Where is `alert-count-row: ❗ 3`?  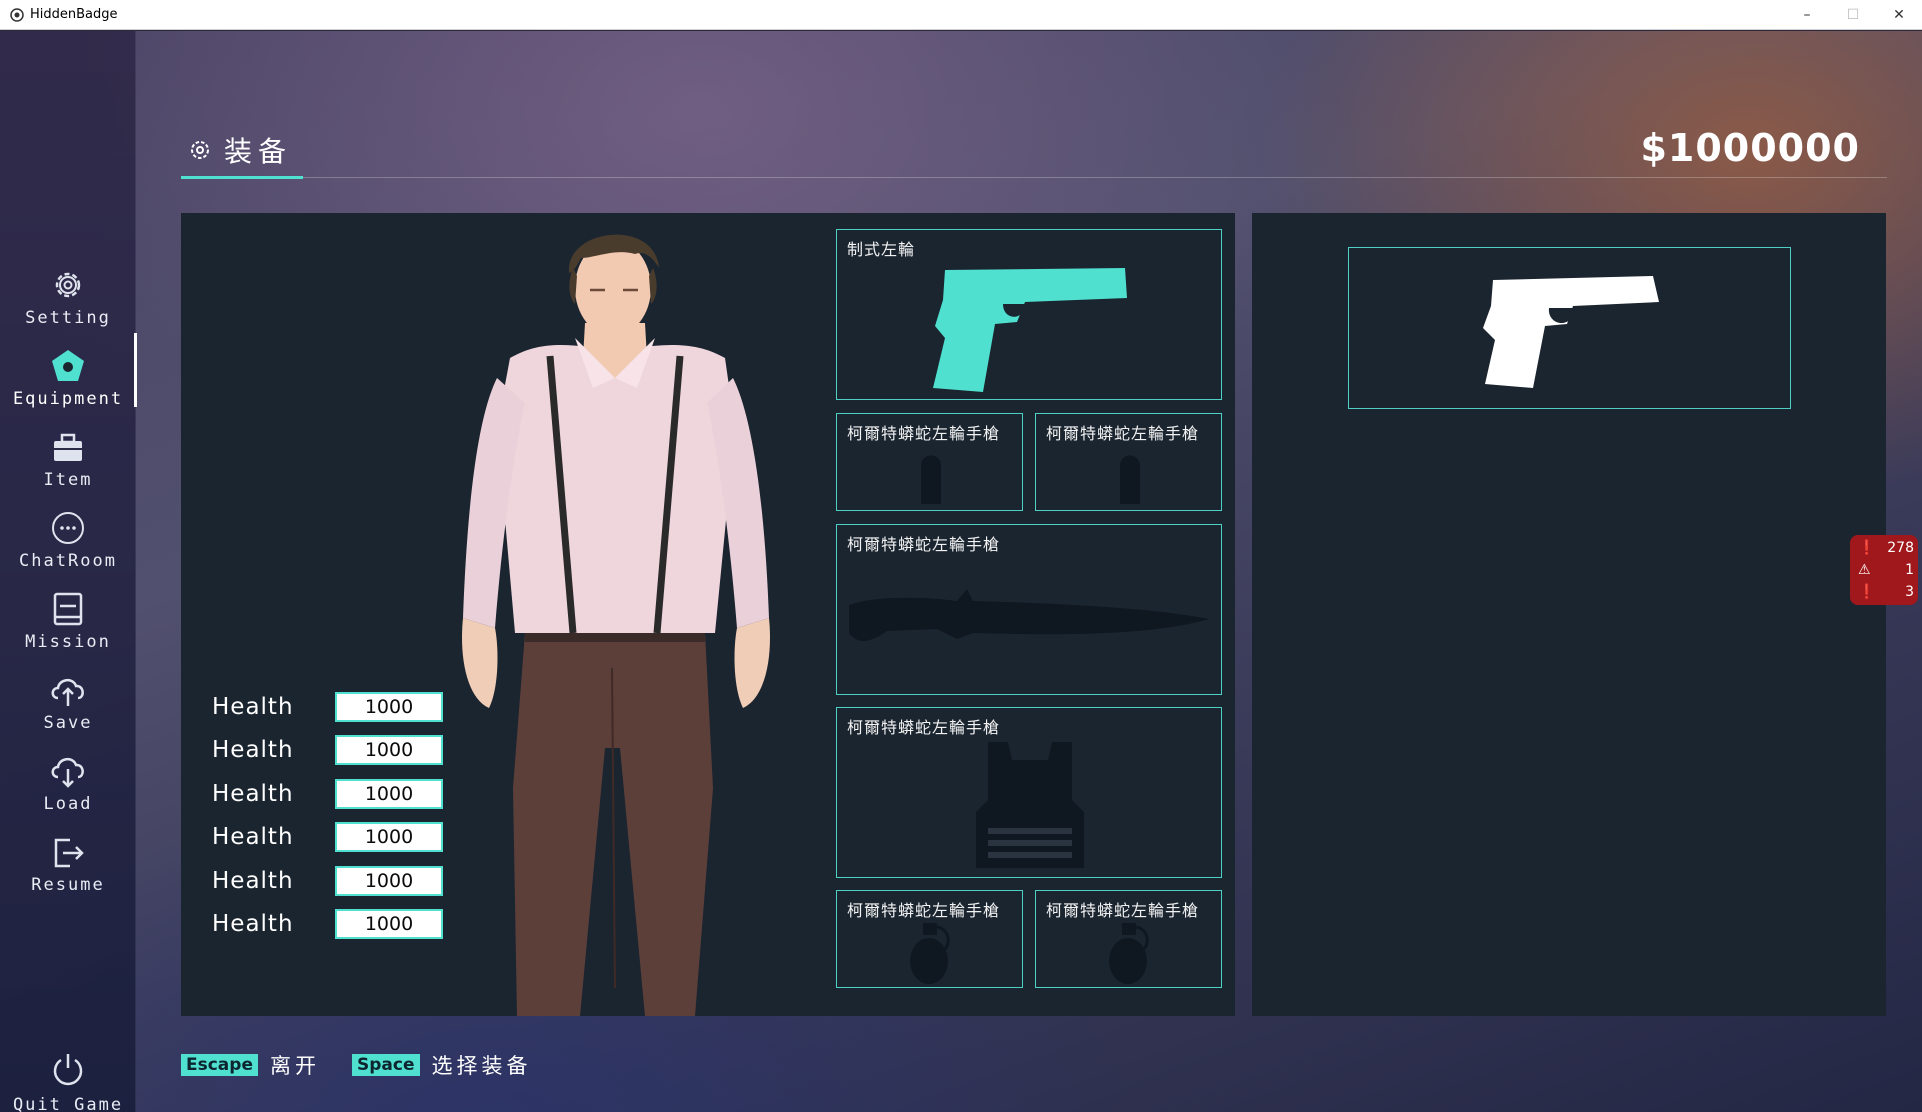 alert-count-row: ❗ 3 is located at coordinates (1886, 592).